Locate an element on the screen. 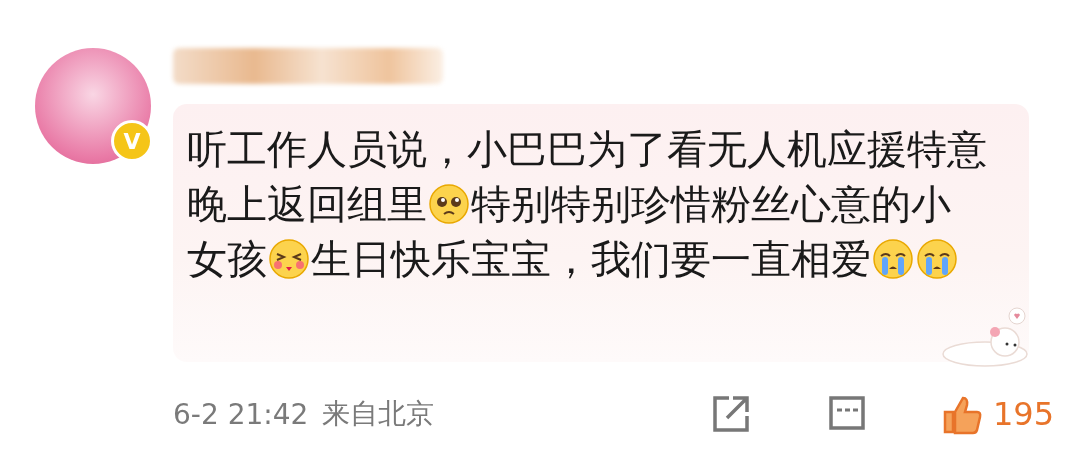 The height and width of the screenshot is (462, 1080). comment-location: 来自北京 is located at coordinates (378, 414).